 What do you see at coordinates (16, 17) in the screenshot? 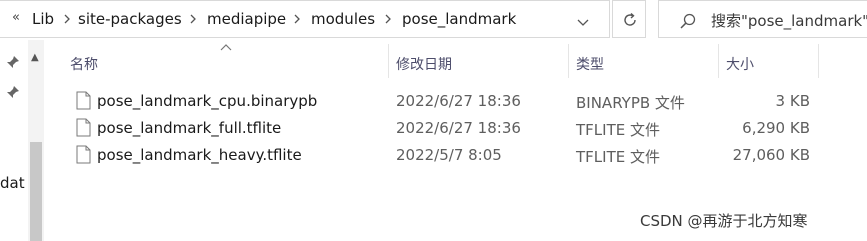
I see `breadcrumb-overflow: «` at bounding box center [16, 17].